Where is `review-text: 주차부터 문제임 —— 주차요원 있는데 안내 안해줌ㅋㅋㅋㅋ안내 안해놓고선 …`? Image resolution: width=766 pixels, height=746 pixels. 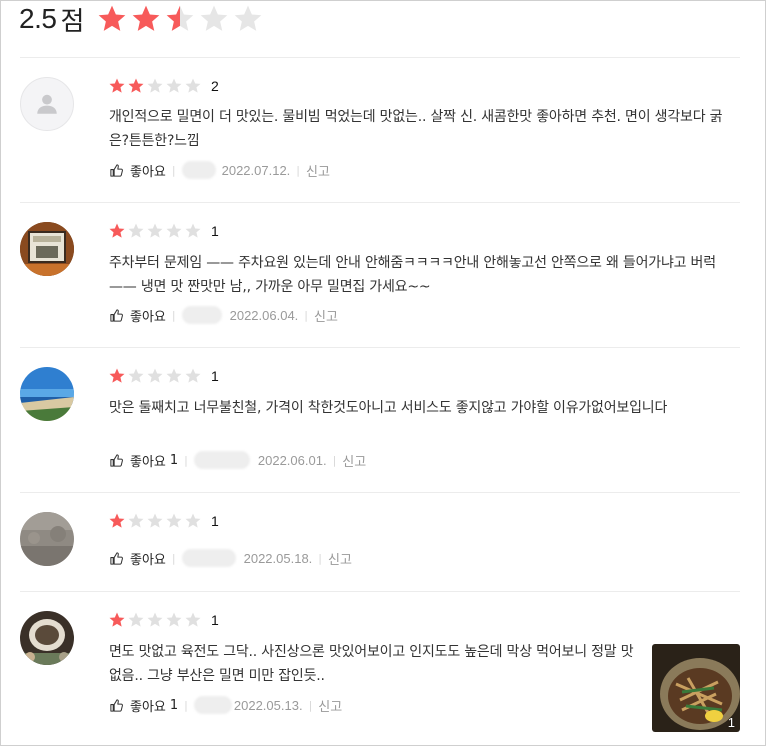
review-text: 주차부터 문제임 —— 주차요원 있는데 안내 안해줌ㅋㅋㅋㅋ안내 안해놓고선 … is located at coordinates (412, 275).